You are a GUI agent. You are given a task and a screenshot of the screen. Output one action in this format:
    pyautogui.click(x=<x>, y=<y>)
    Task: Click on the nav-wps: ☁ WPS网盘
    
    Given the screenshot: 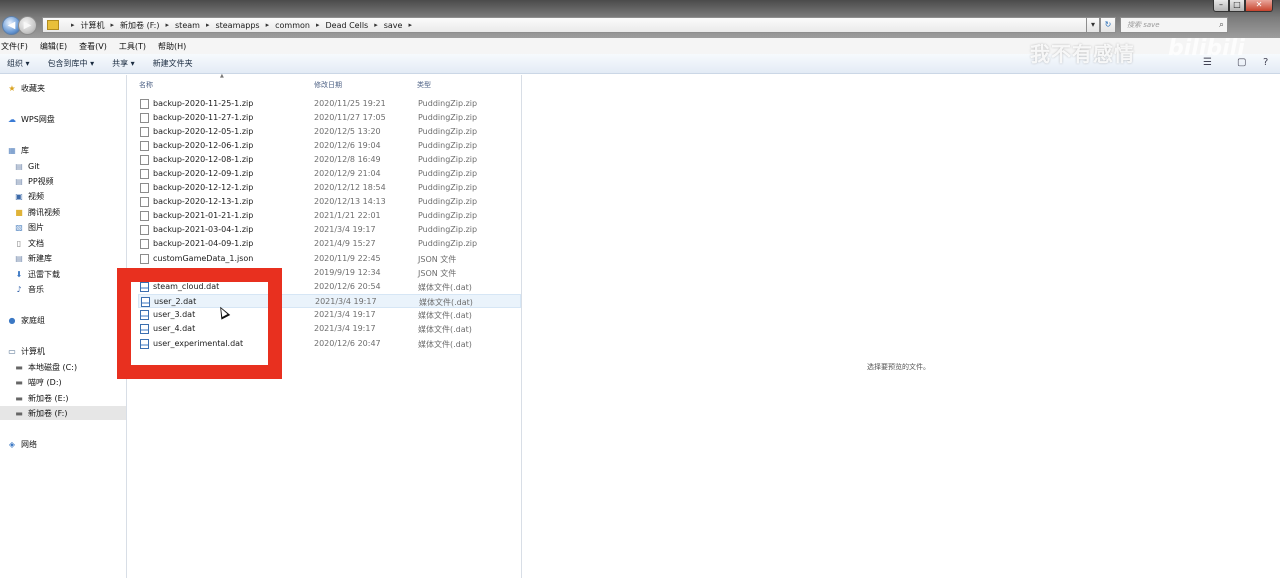 What is the action you would take?
    pyautogui.click(x=31, y=119)
    